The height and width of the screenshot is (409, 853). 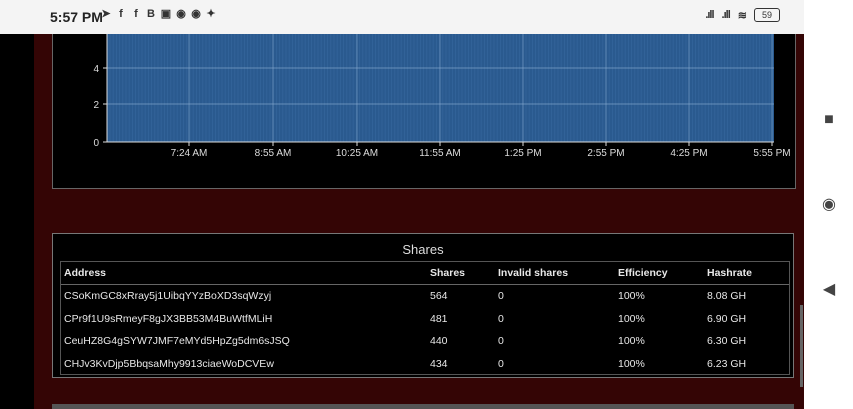 I want to click on navigation-icon: ➤, so click(x=106, y=14).